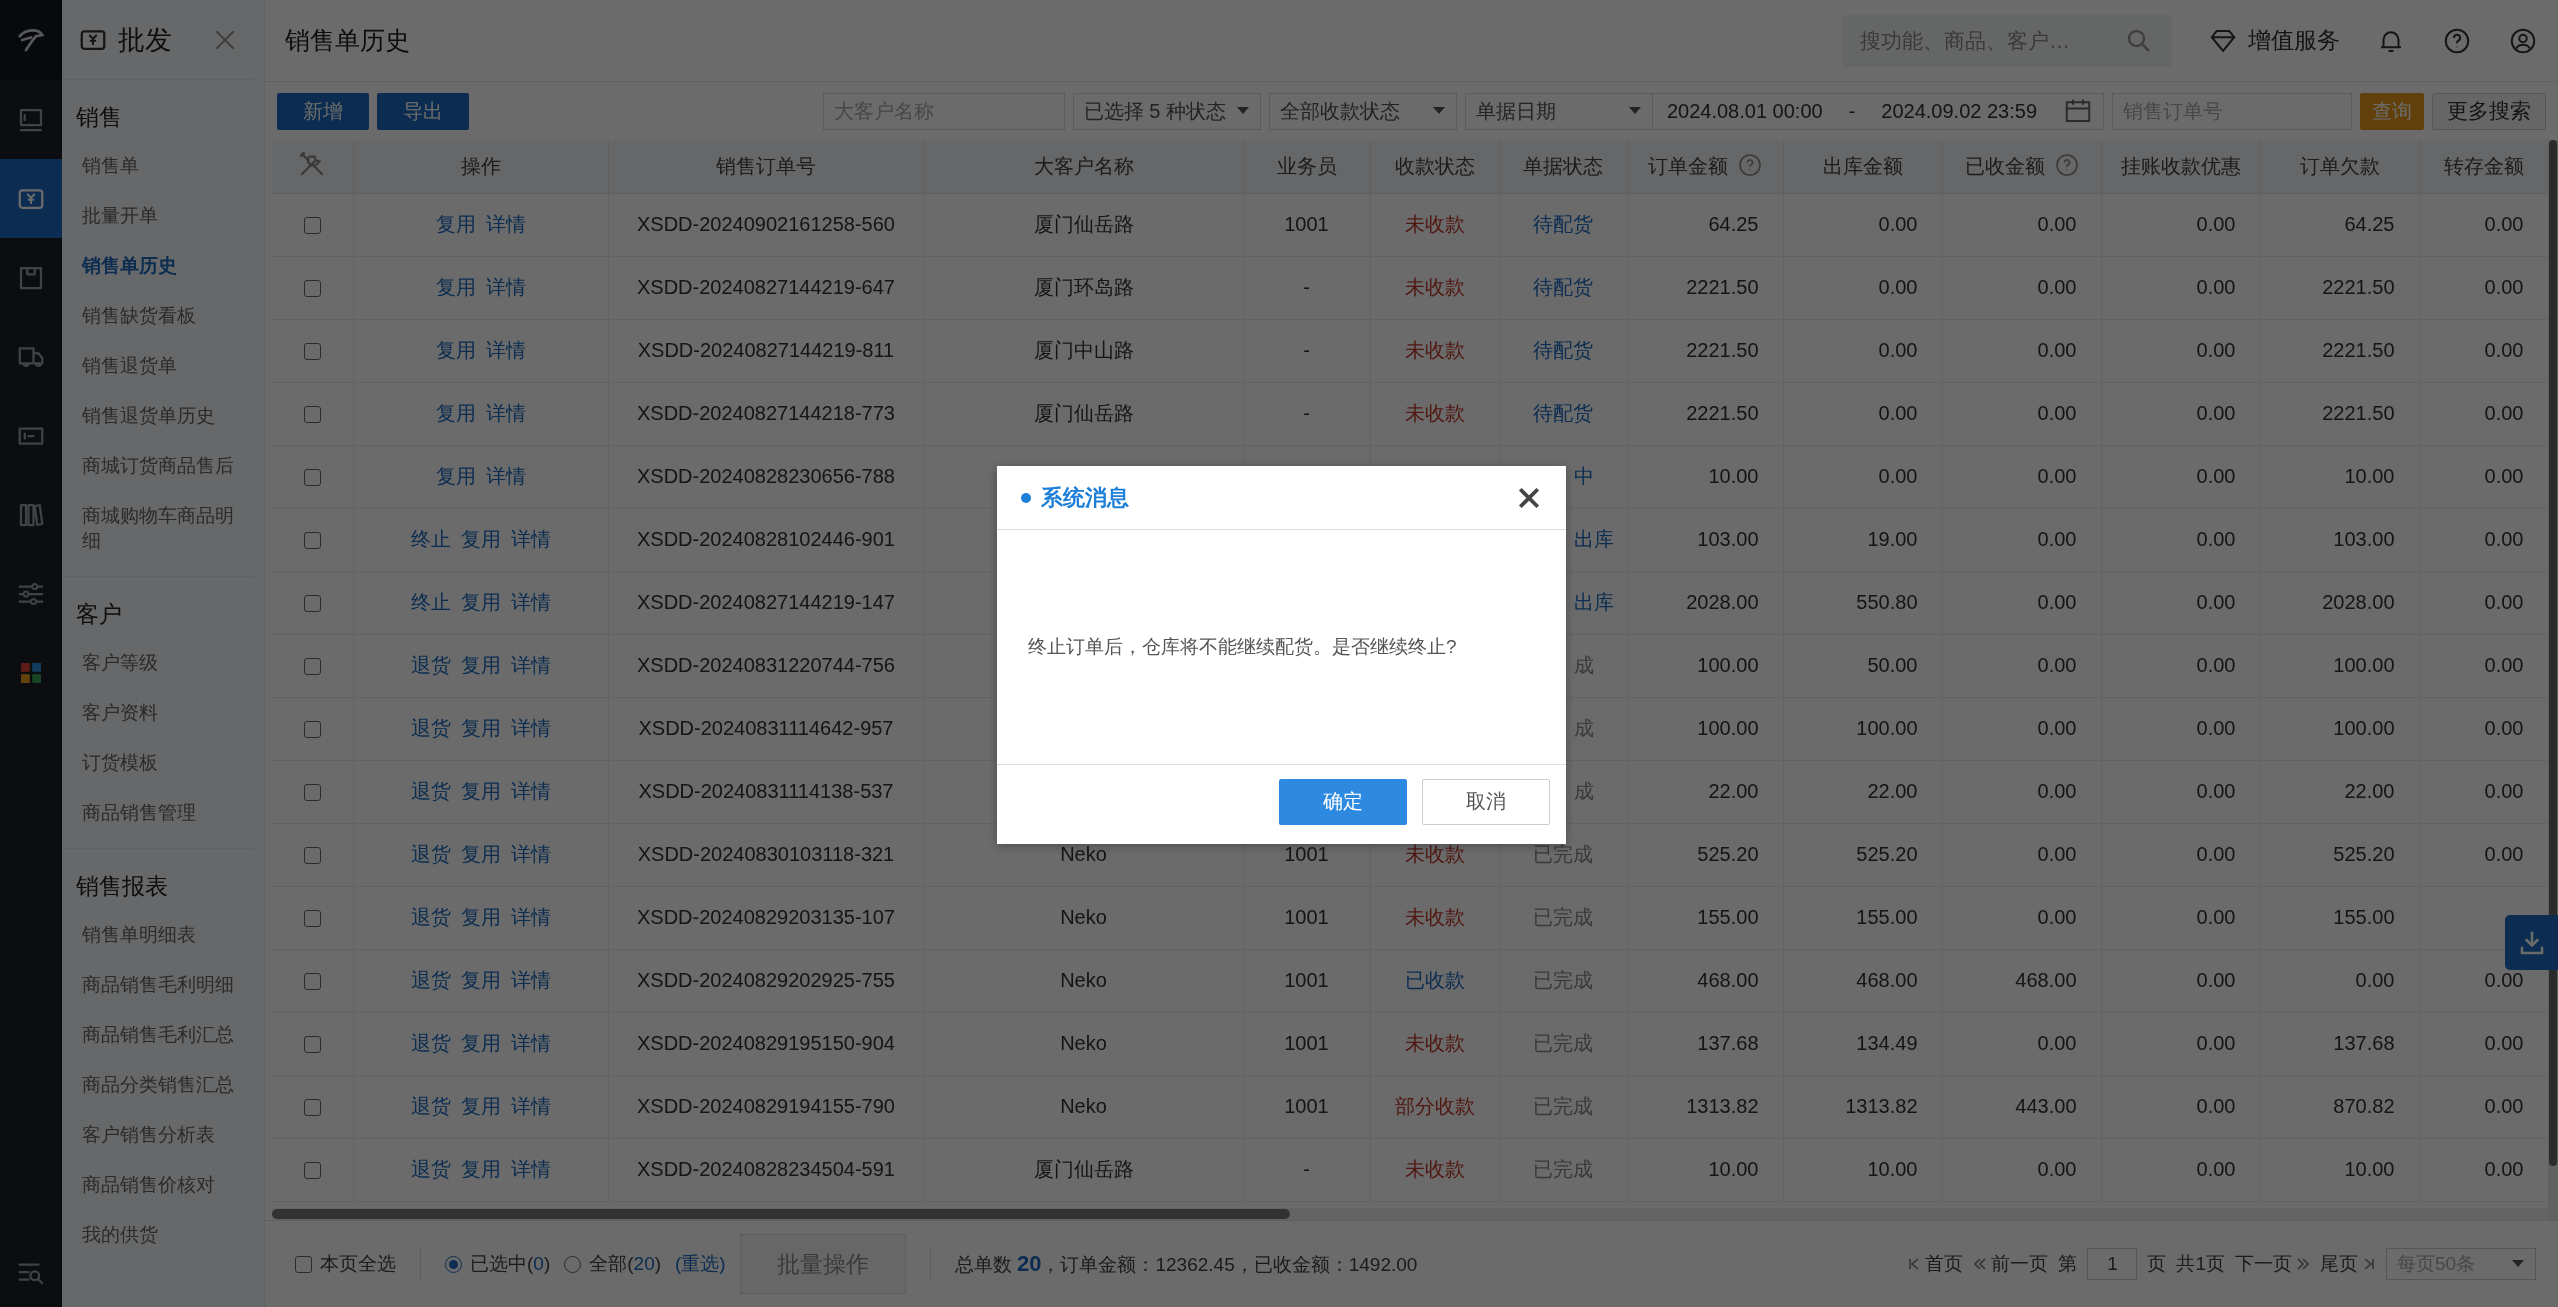  I want to click on sidebar-item: 商城订货商品售后, so click(158, 466).